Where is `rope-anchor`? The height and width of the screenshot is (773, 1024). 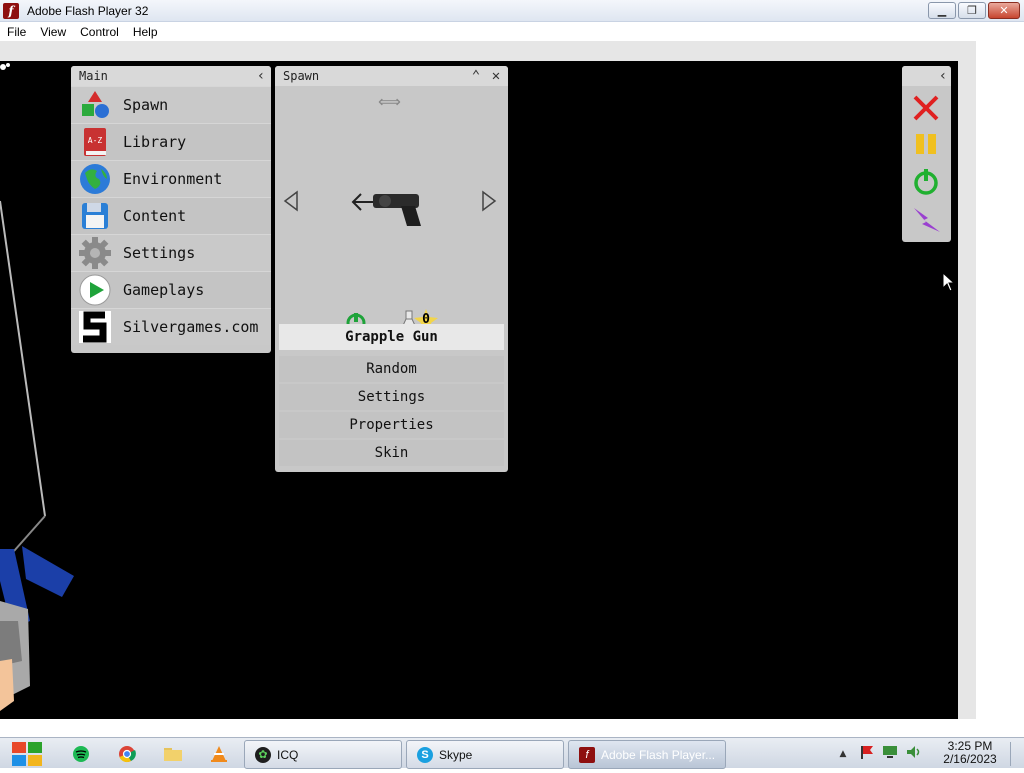
rope-anchor is located at coordinates (3, 67).